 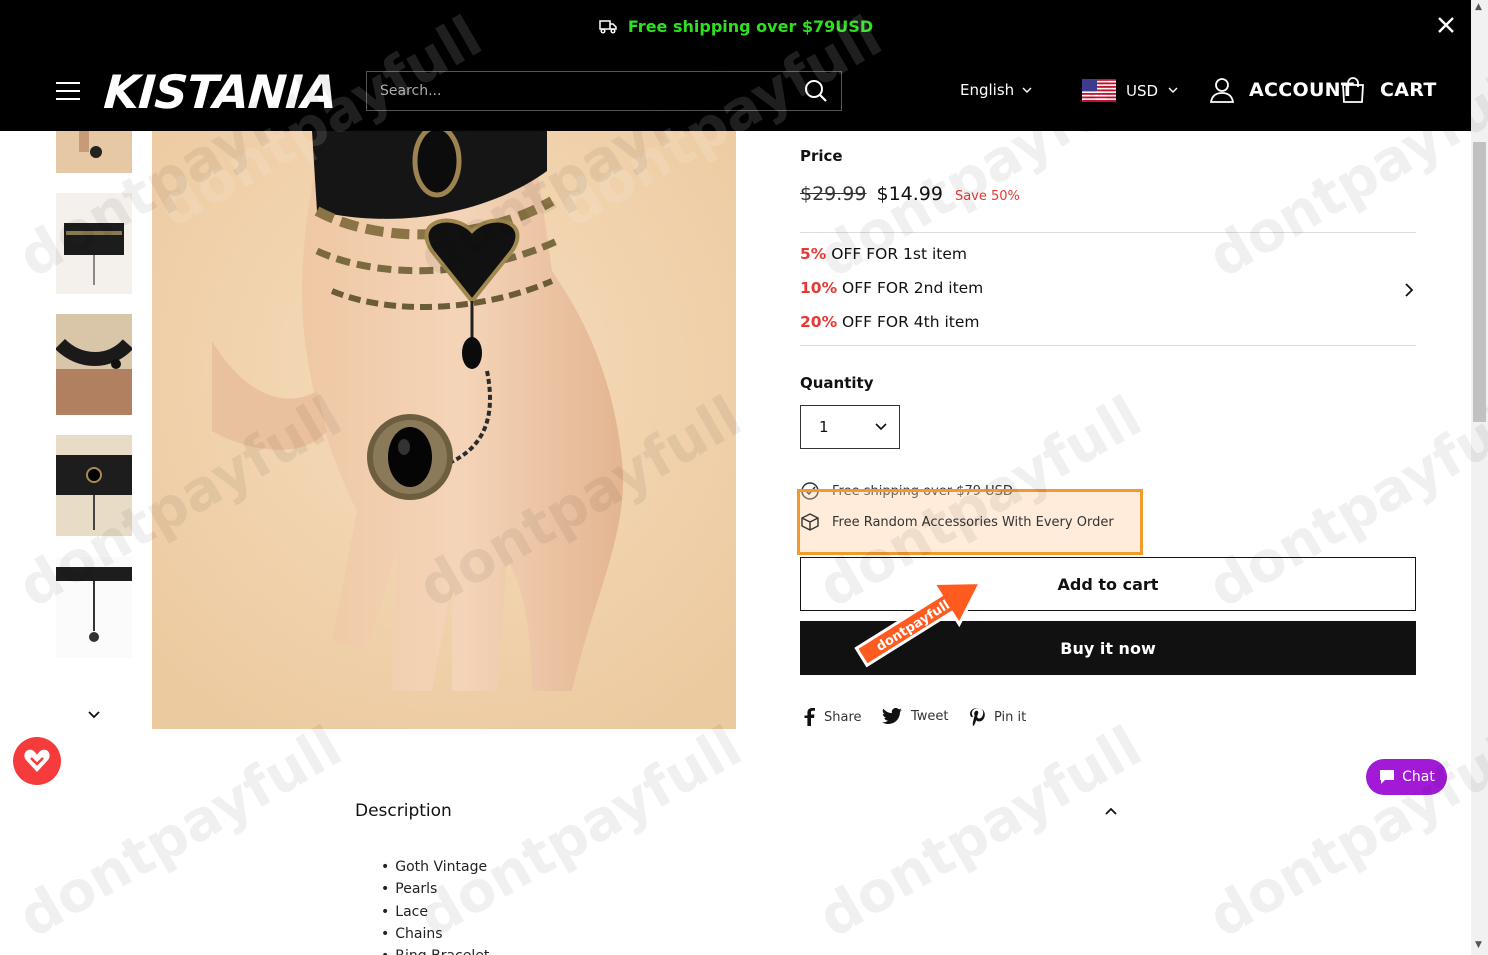 What do you see at coordinates (435, 867) in the screenshot?
I see `description-item: Goth Vintage` at bounding box center [435, 867].